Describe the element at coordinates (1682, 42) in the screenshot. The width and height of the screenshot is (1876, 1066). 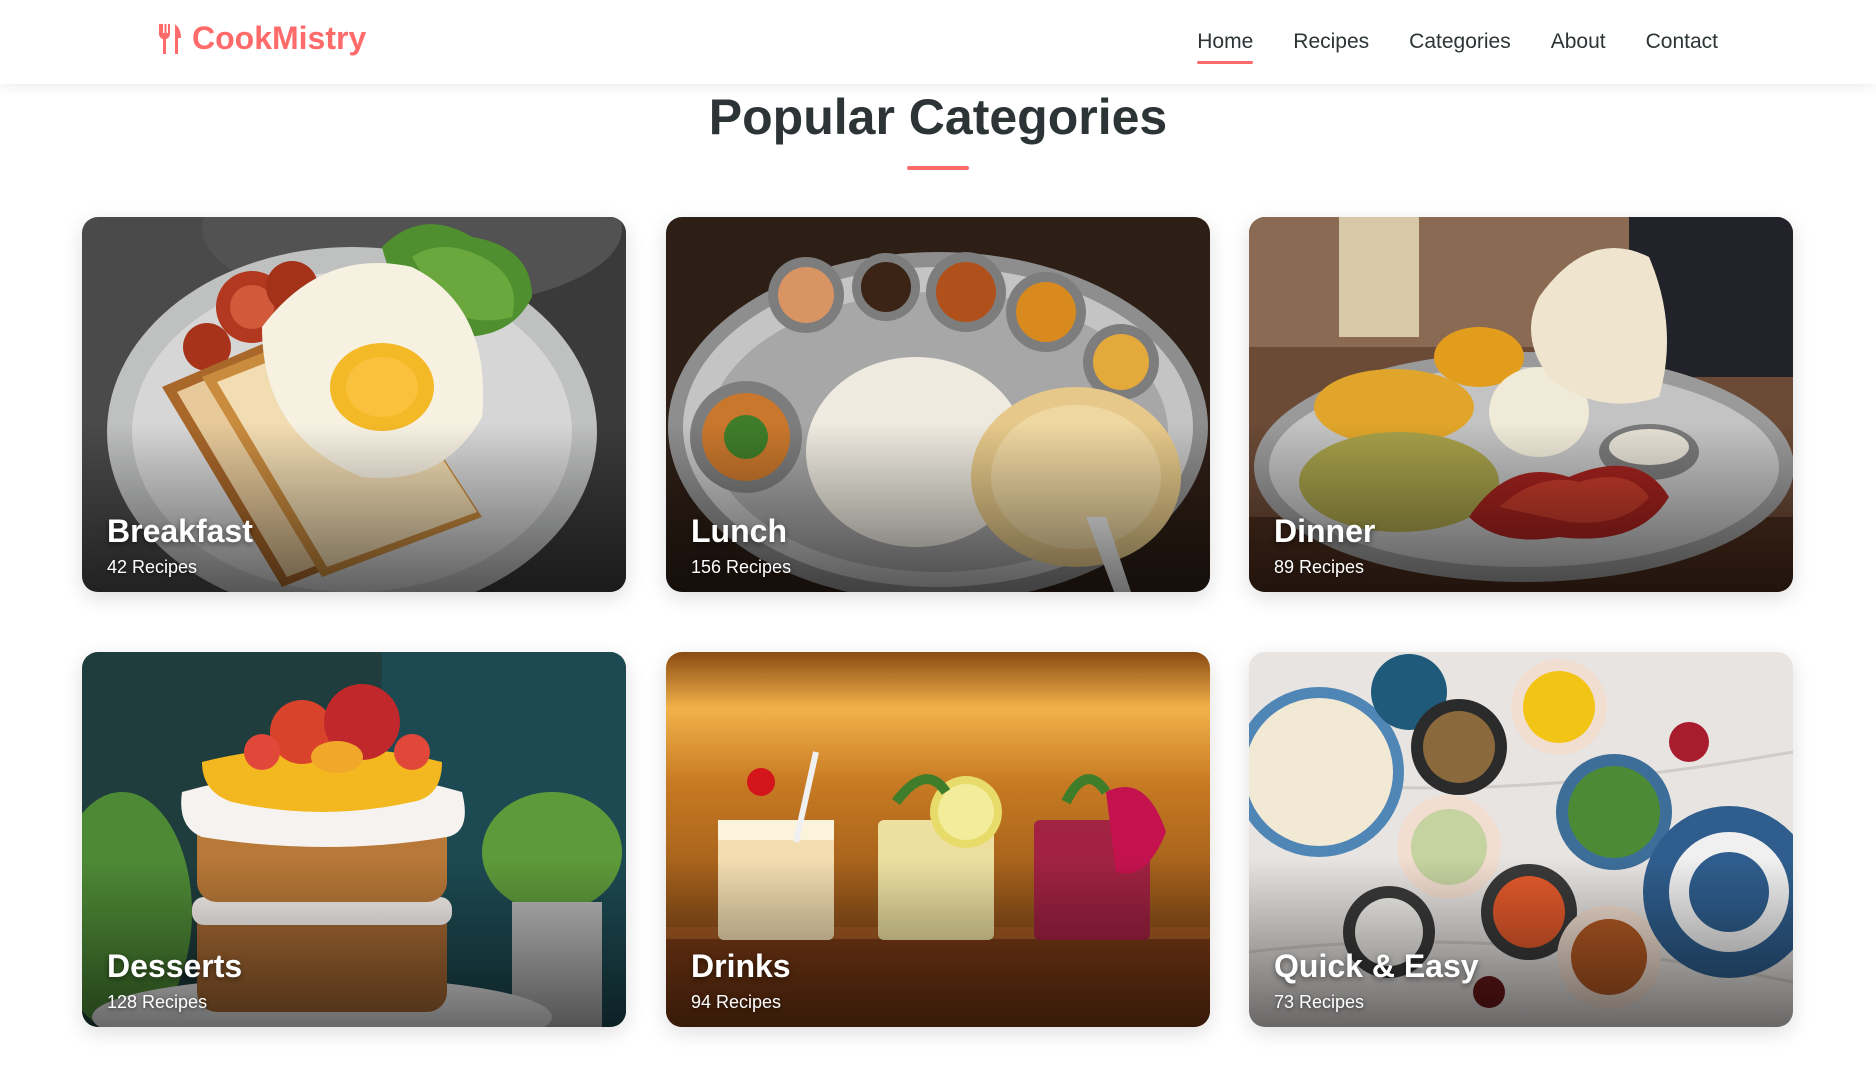
I see `nav-contact: Contact` at that location.